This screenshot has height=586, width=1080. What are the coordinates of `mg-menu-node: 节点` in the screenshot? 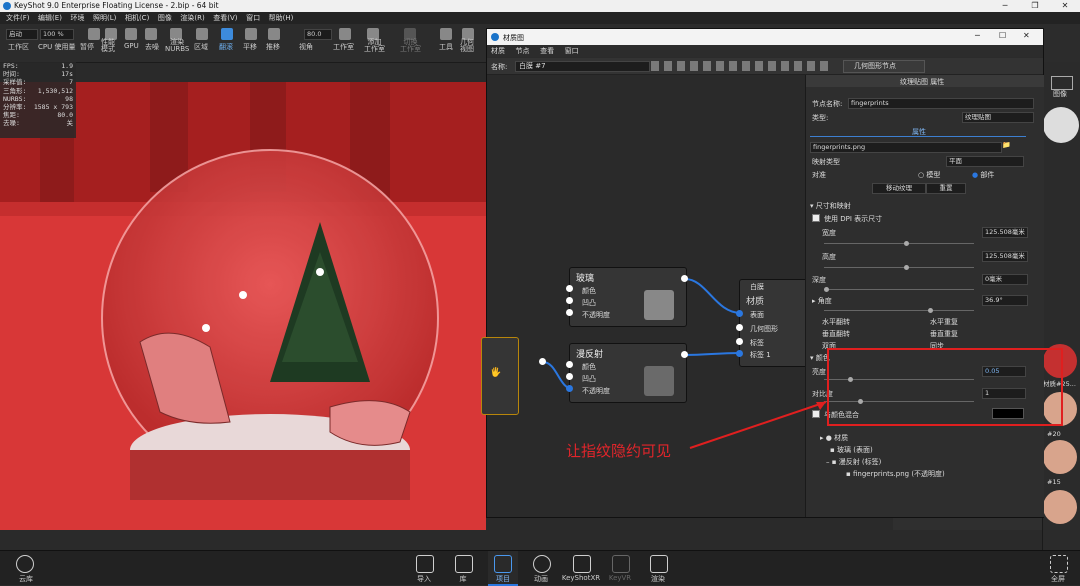 It's located at (523, 51).